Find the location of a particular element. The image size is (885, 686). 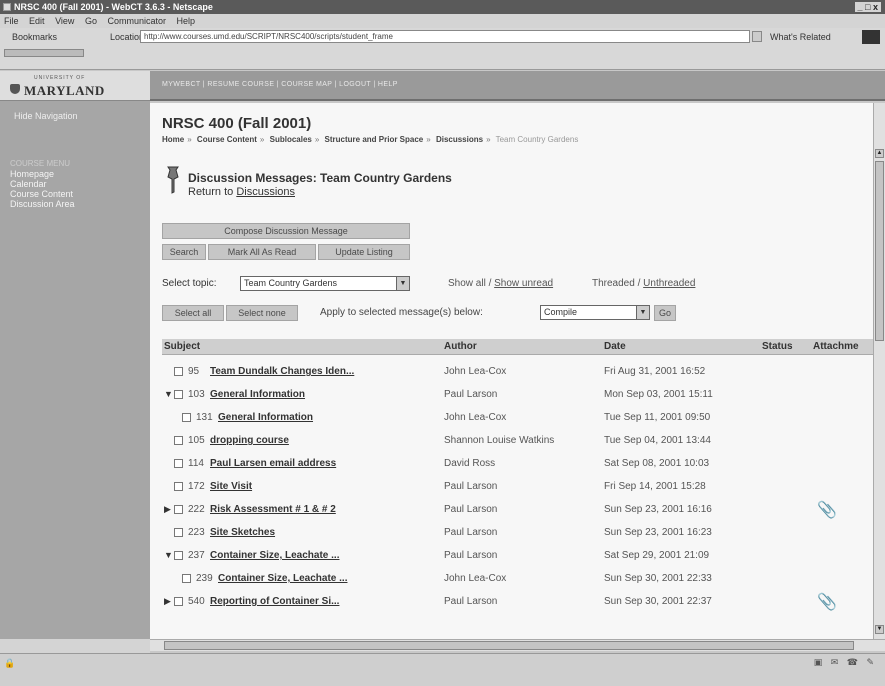

url-dropdown-icon is located at coordinates (757, 36).